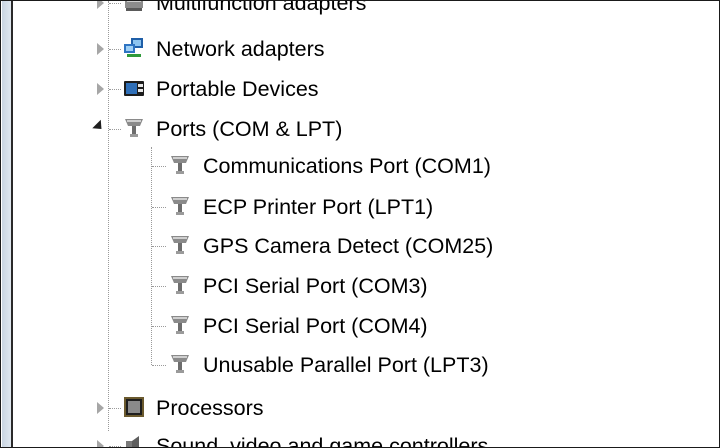  I want to click on tree-item-label: GPS Camera Detect (COM25), so click(348, 246).